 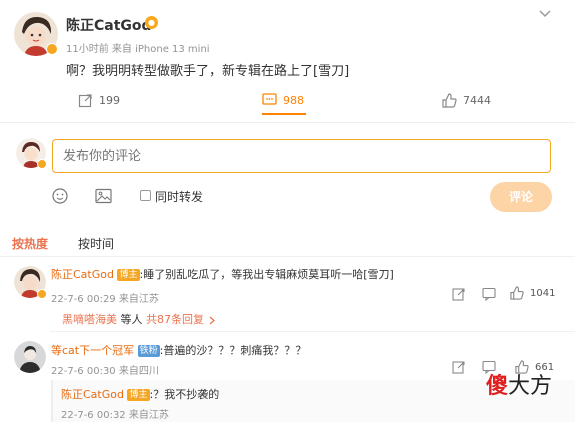 What do you see at coordinates (489, 294) in the screenshot?
I see `reply-icon` at bounding box center [489, 294].